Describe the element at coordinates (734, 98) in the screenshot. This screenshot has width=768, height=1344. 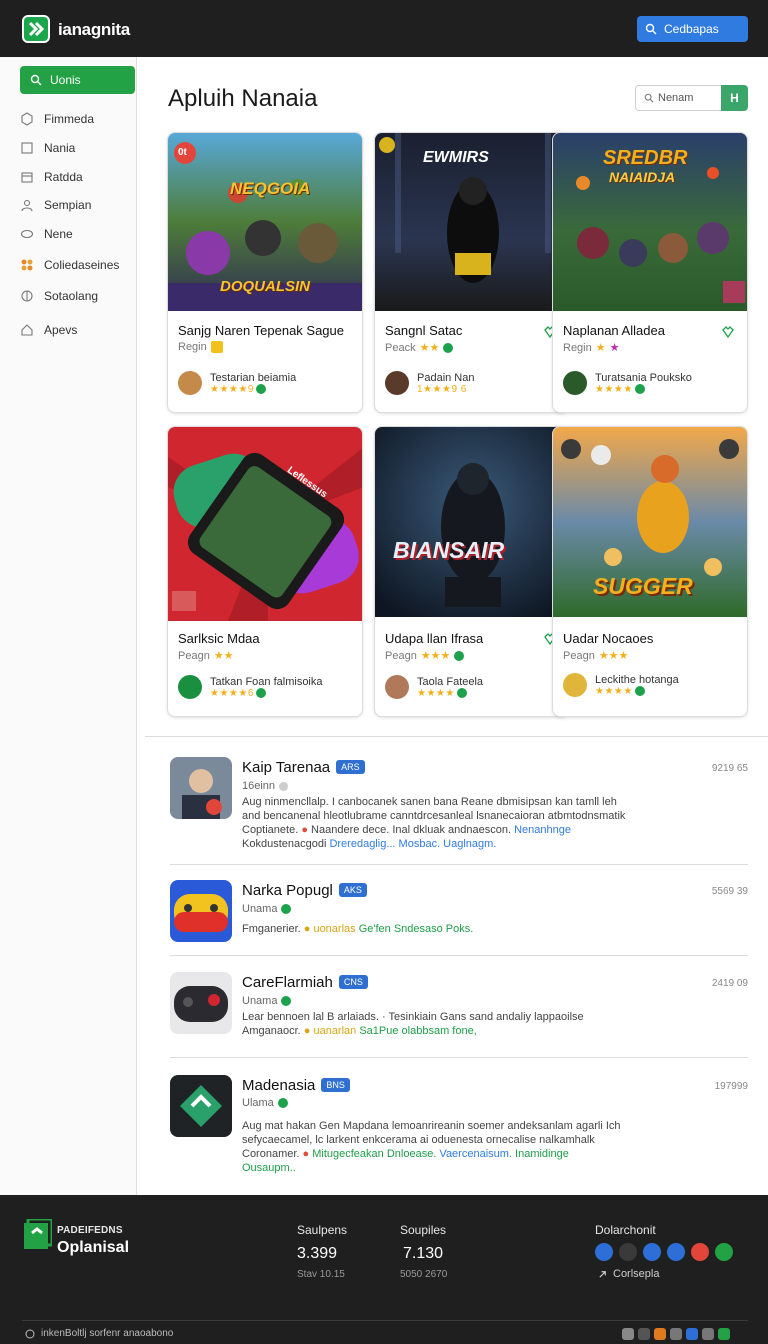
I see `search-submit-button: H` at that location.